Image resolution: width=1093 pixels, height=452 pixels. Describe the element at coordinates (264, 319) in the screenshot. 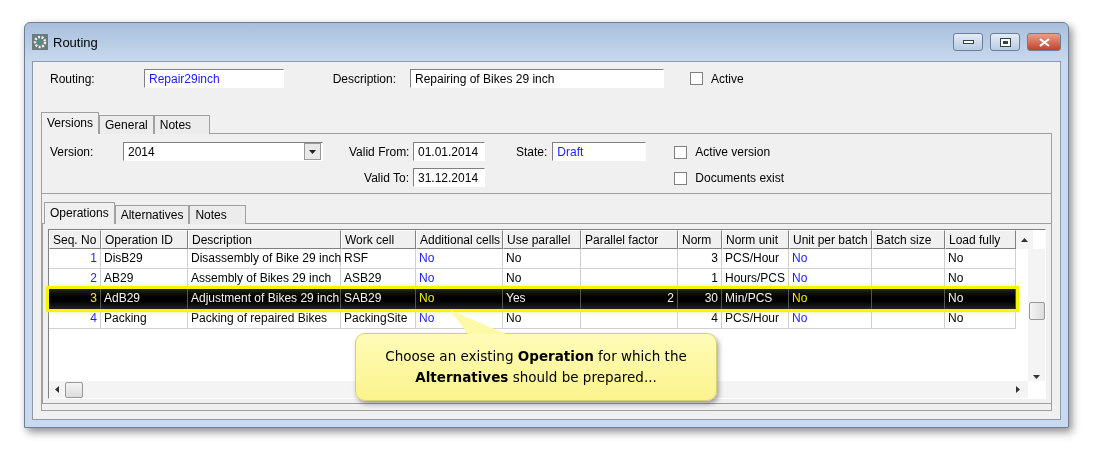

I see `table-cell: Packing of repaired Bikes` at that location.